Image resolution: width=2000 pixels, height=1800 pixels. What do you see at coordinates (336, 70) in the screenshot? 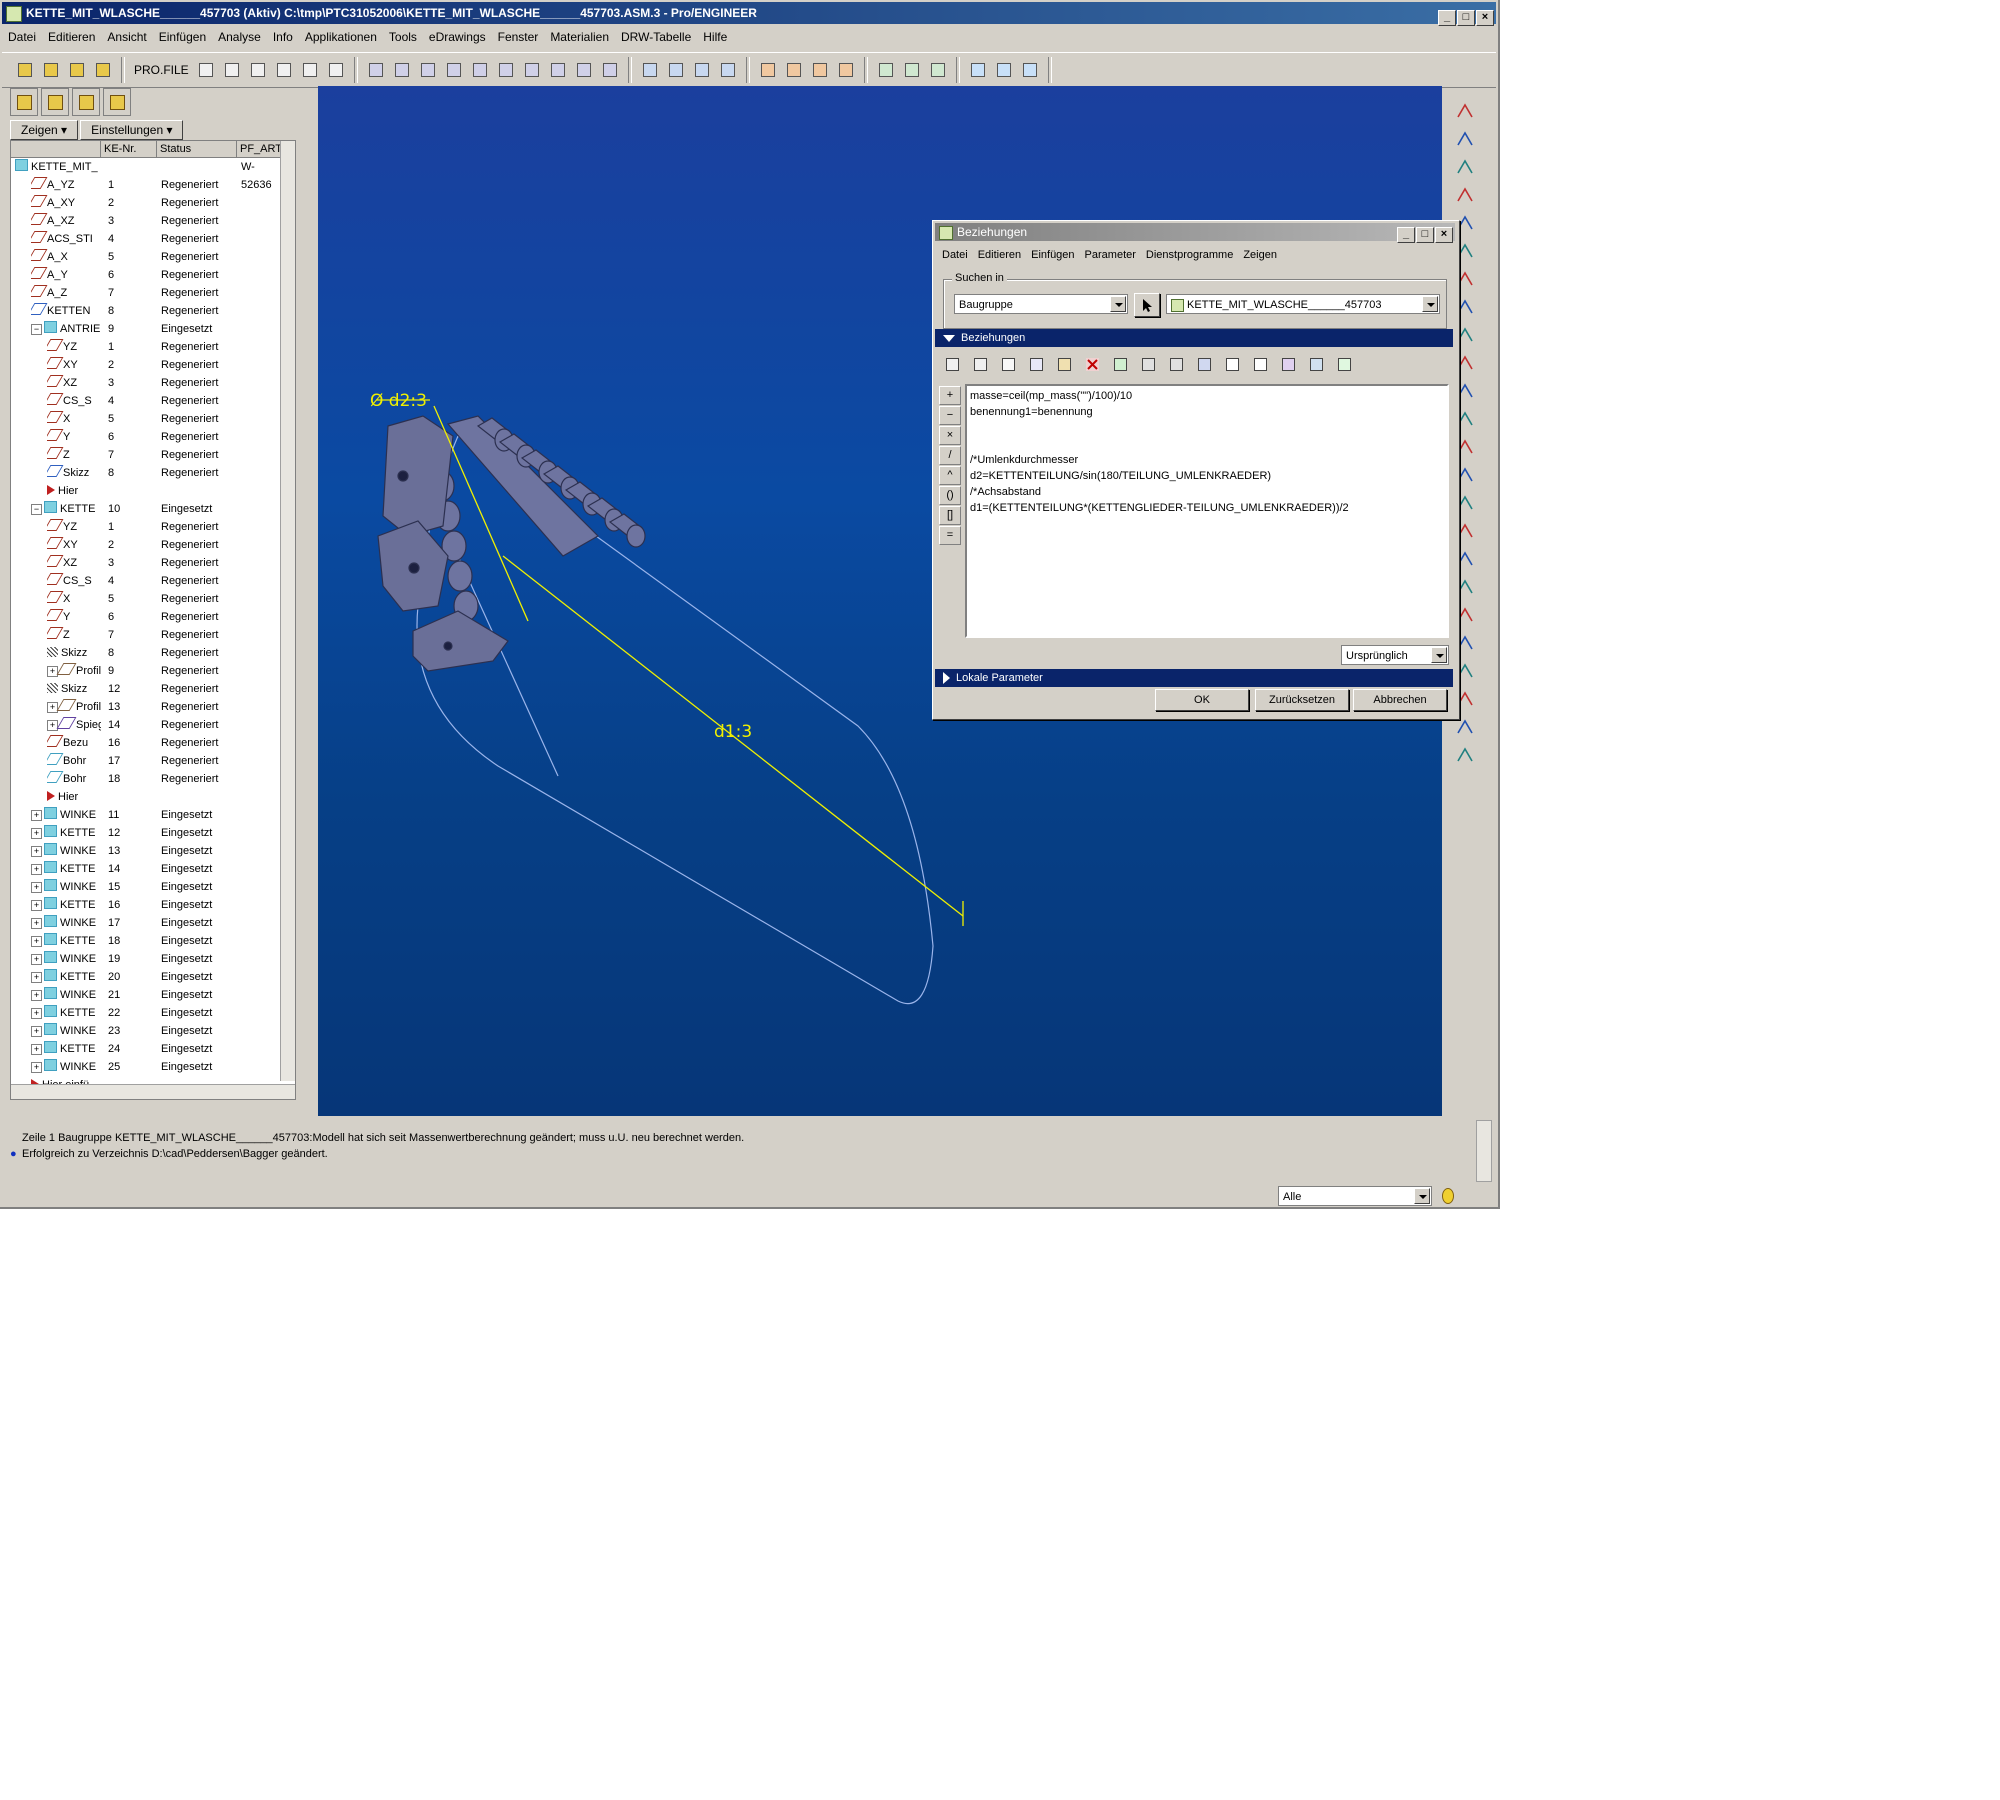
I see `select-box-icon` at bounding box center [336, 70].